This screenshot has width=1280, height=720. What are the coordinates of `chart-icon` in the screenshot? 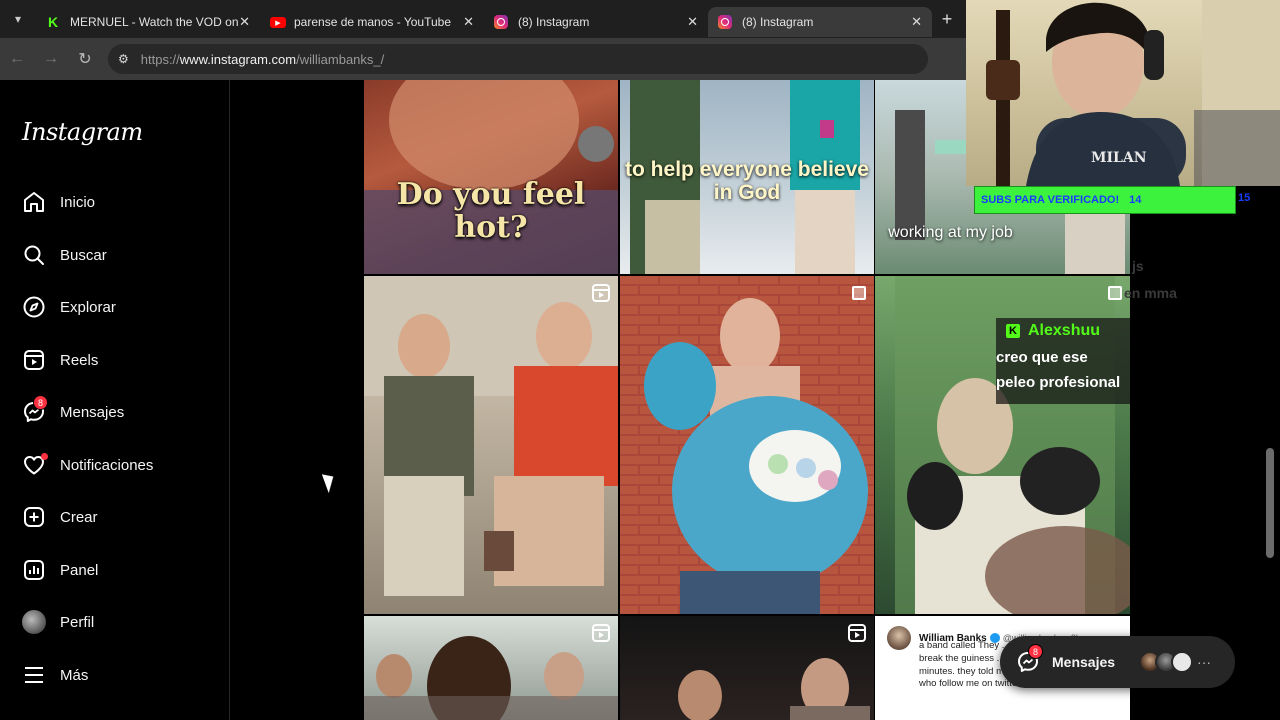 It's located at (34, 570).